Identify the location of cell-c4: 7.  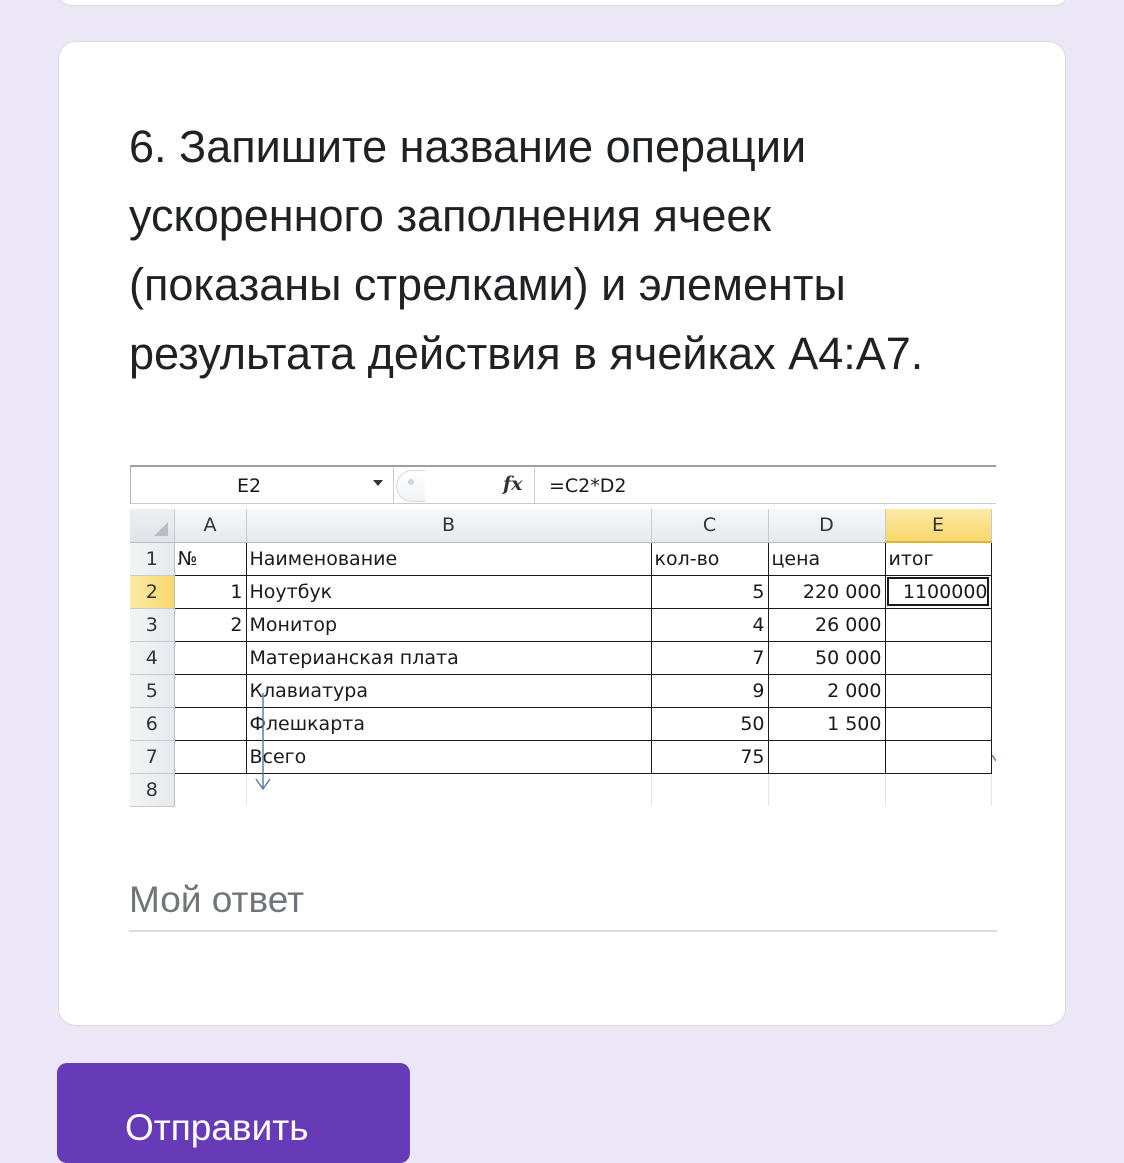
(709, 657).